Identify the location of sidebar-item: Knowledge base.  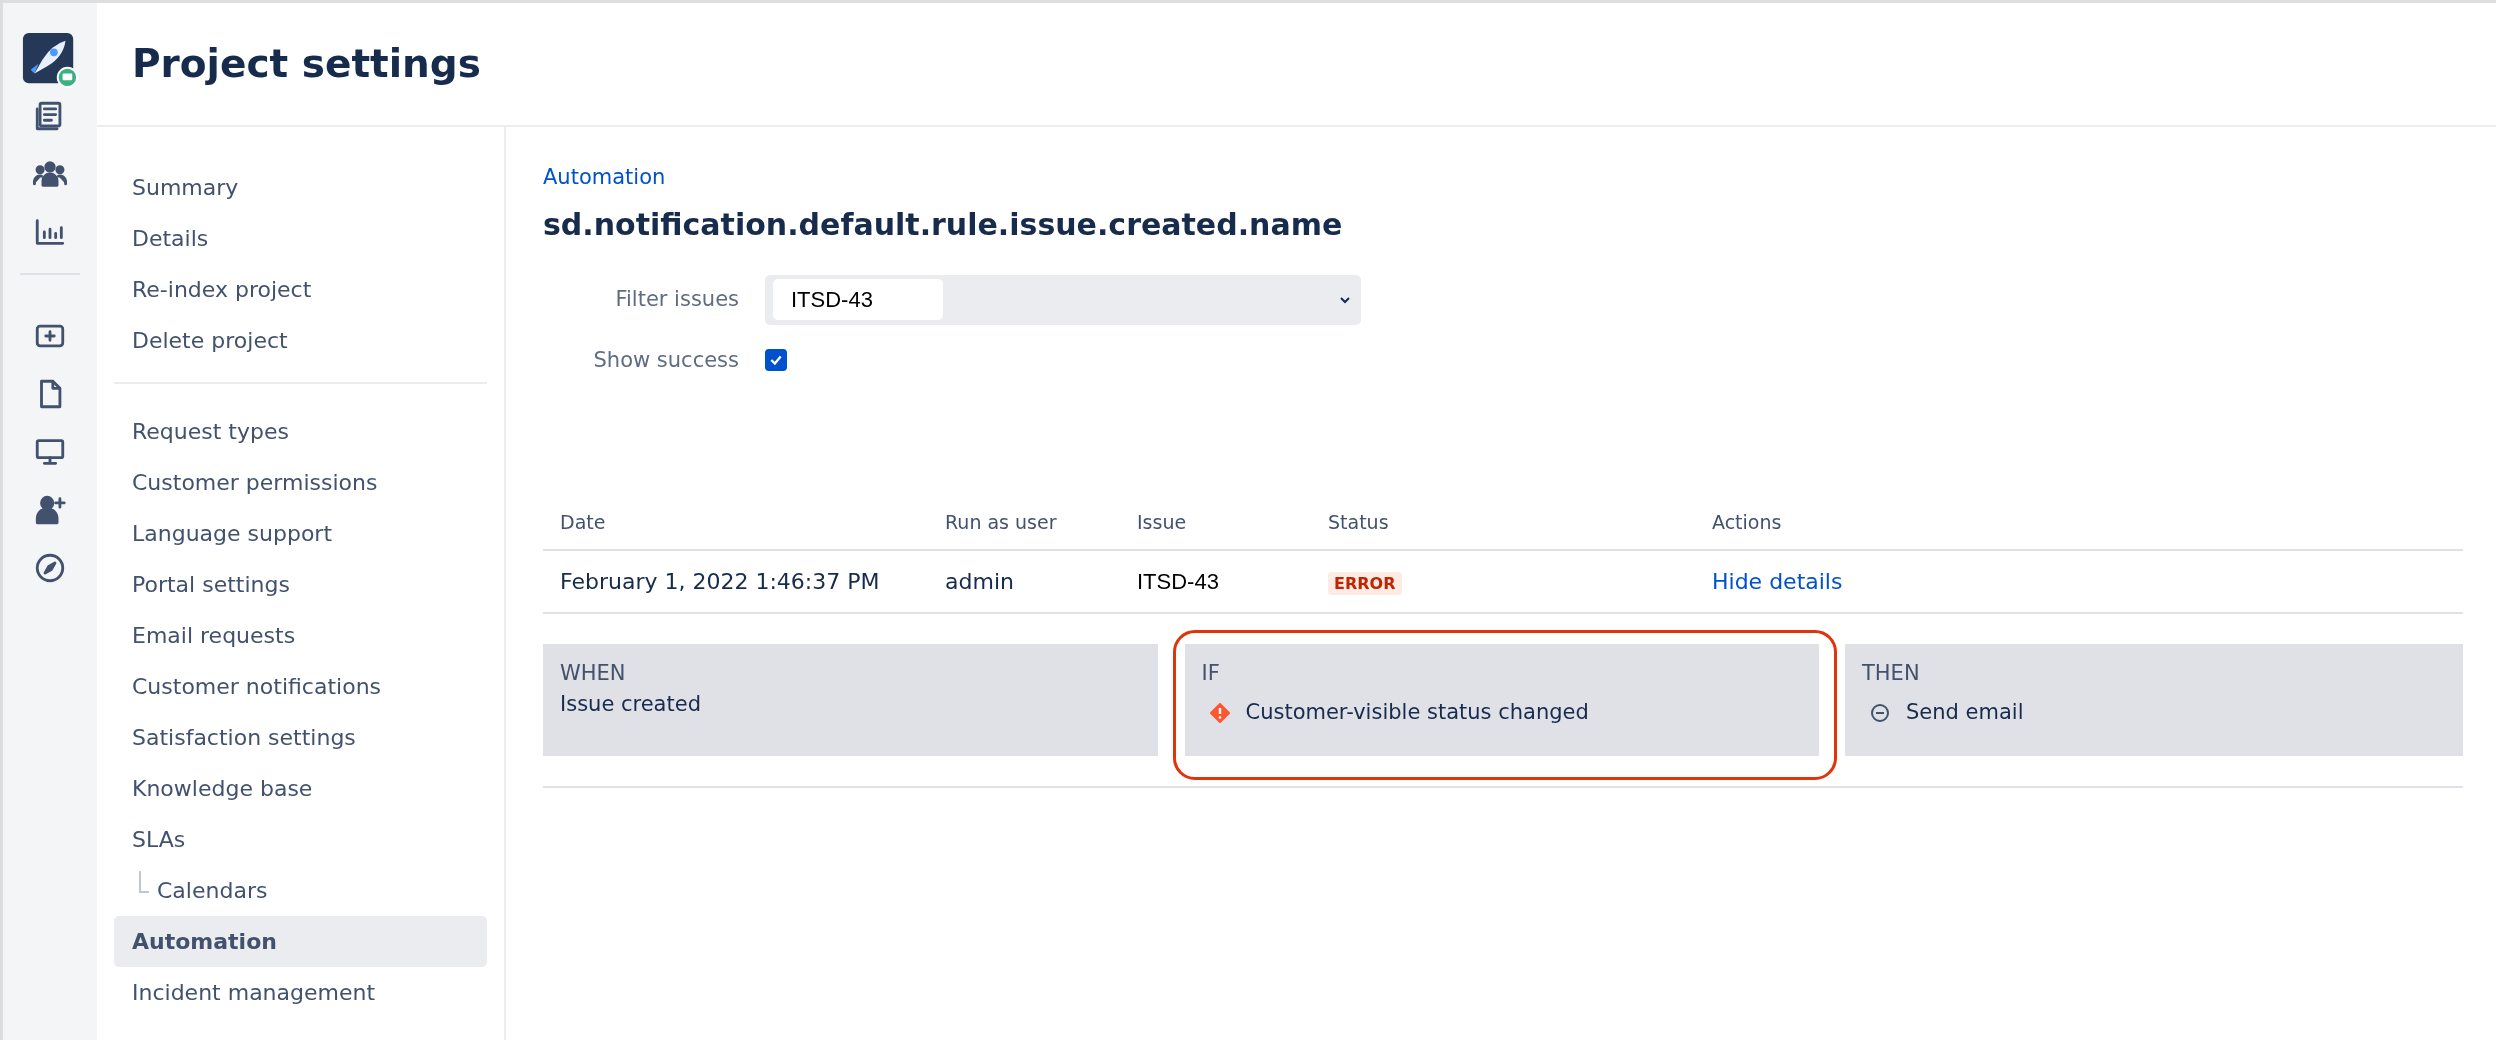
(300, 788).